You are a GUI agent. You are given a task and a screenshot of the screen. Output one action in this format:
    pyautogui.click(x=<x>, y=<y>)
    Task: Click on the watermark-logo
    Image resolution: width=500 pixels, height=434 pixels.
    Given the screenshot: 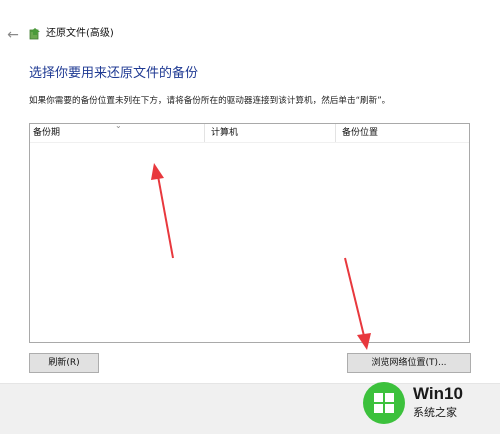 What is the action you would take?
    pyautogui.click(x=384, y=403)
    